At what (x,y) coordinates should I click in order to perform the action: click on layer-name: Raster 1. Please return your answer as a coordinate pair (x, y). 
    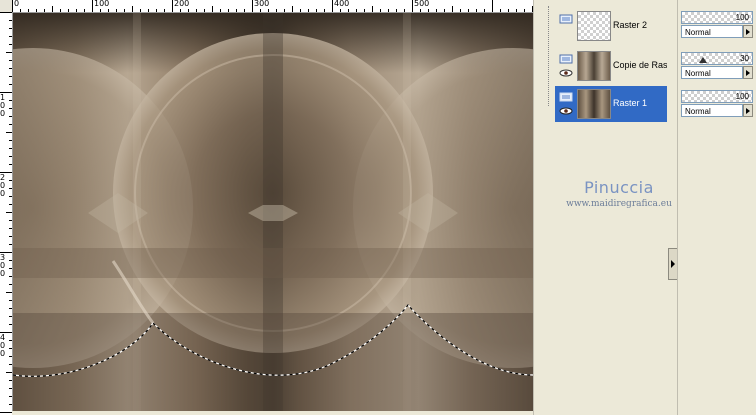
    Looking at the image, I should click on (640, 103).